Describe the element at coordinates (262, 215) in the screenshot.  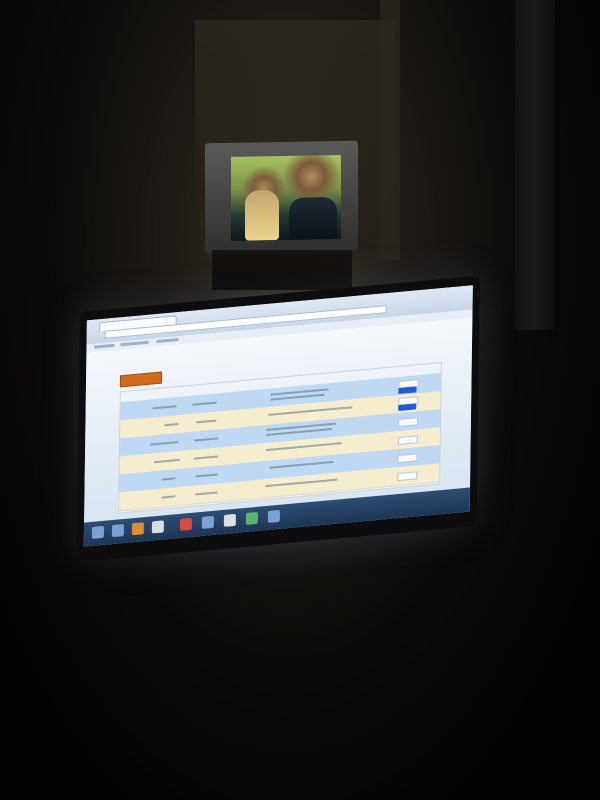
I see `tv-person-left` at that location.